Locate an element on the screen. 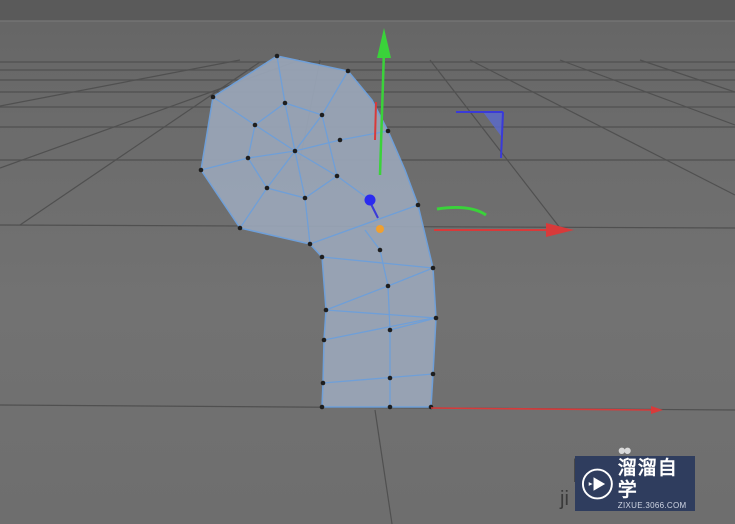 This screenshot has width=735, height=524. gizmo-y-rotation-arc is located at coordinates (461, 211).